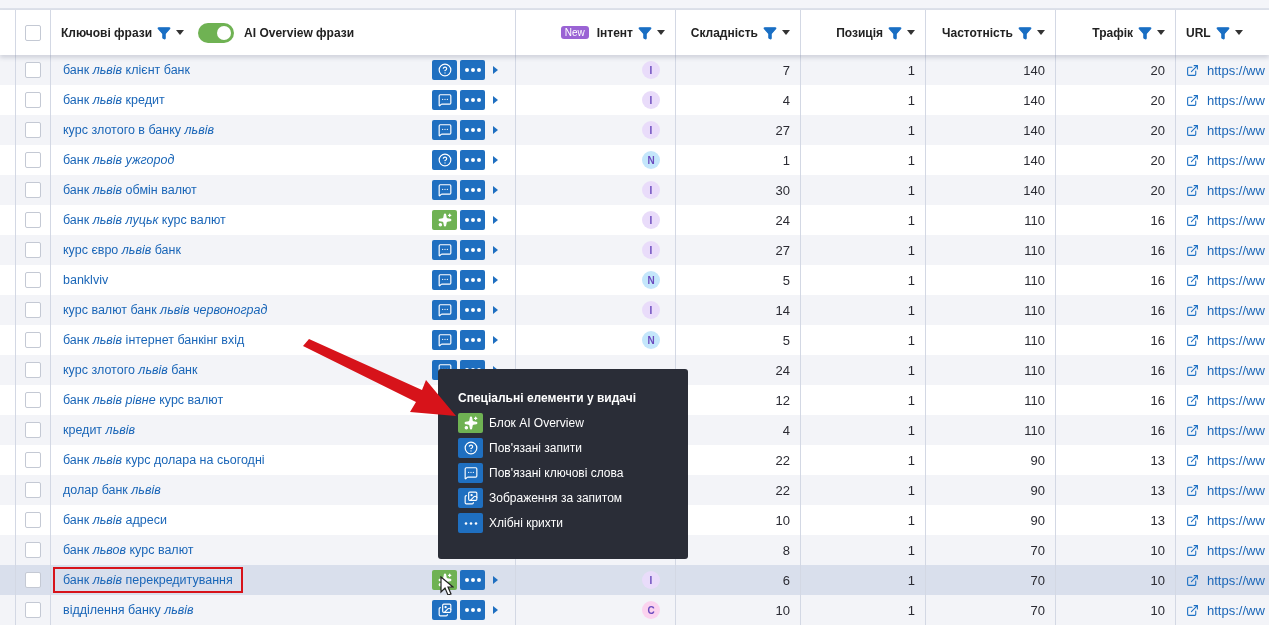 This screenshot has height=630, width=1269. Describe the element at coordinates (977, 32) in the screenshot. I see `column-header: Частотність` at that location.